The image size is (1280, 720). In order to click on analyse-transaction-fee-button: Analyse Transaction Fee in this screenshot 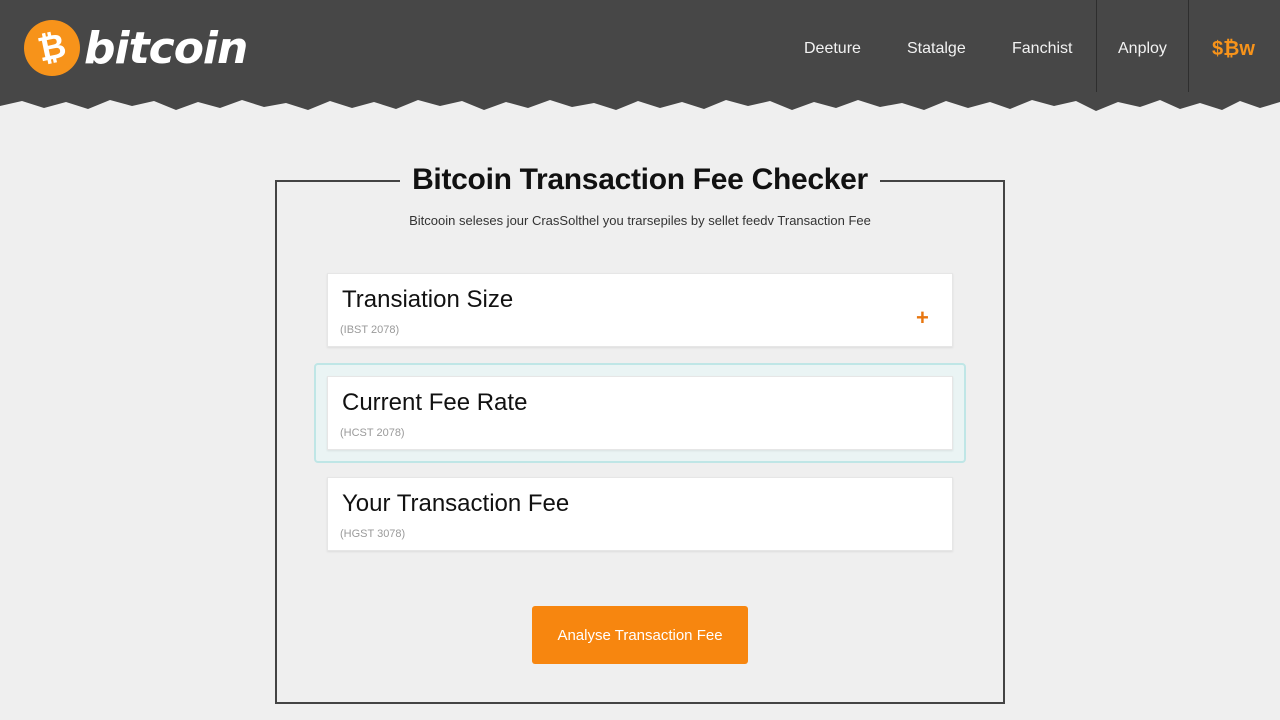, I will do `click(640, 635)`.